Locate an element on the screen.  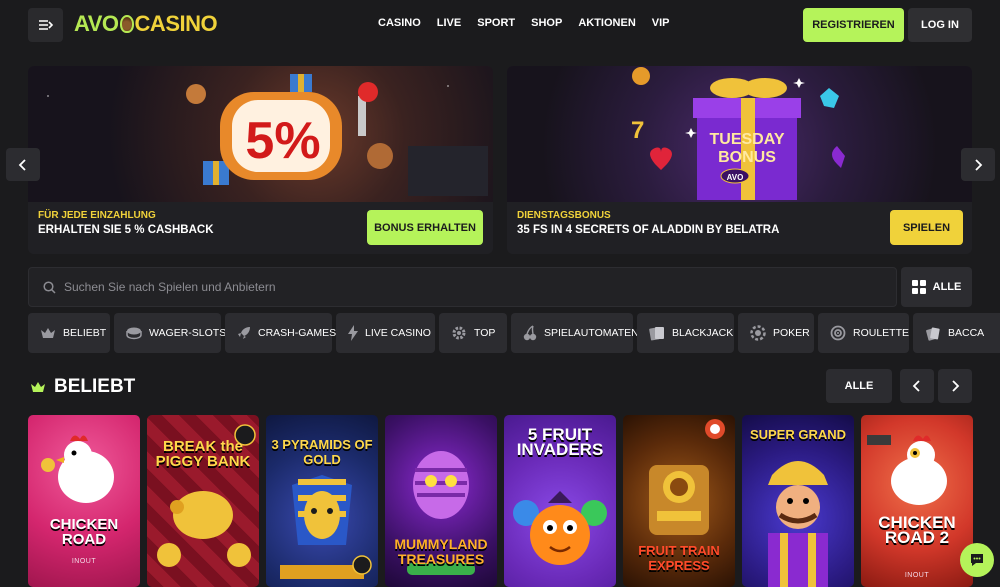
category-spielautomaten: SPIELAUTOMATEN is located at coordinates (575, 333).